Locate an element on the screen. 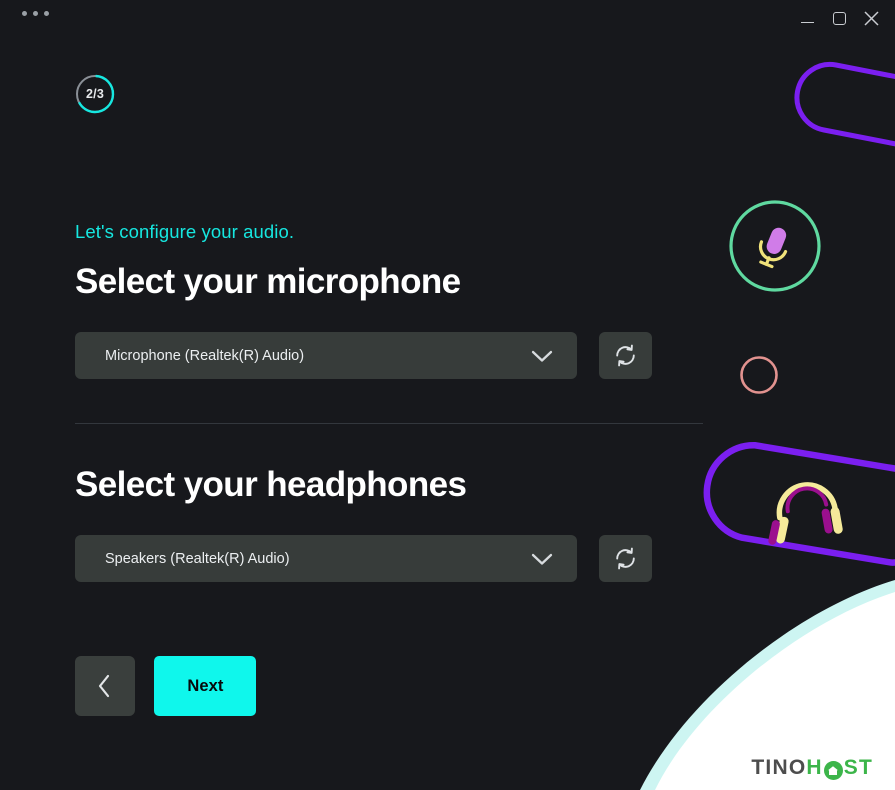  microphone-row: Microphone (Realtek(R) Audio) is located at coordinates (364, 355).